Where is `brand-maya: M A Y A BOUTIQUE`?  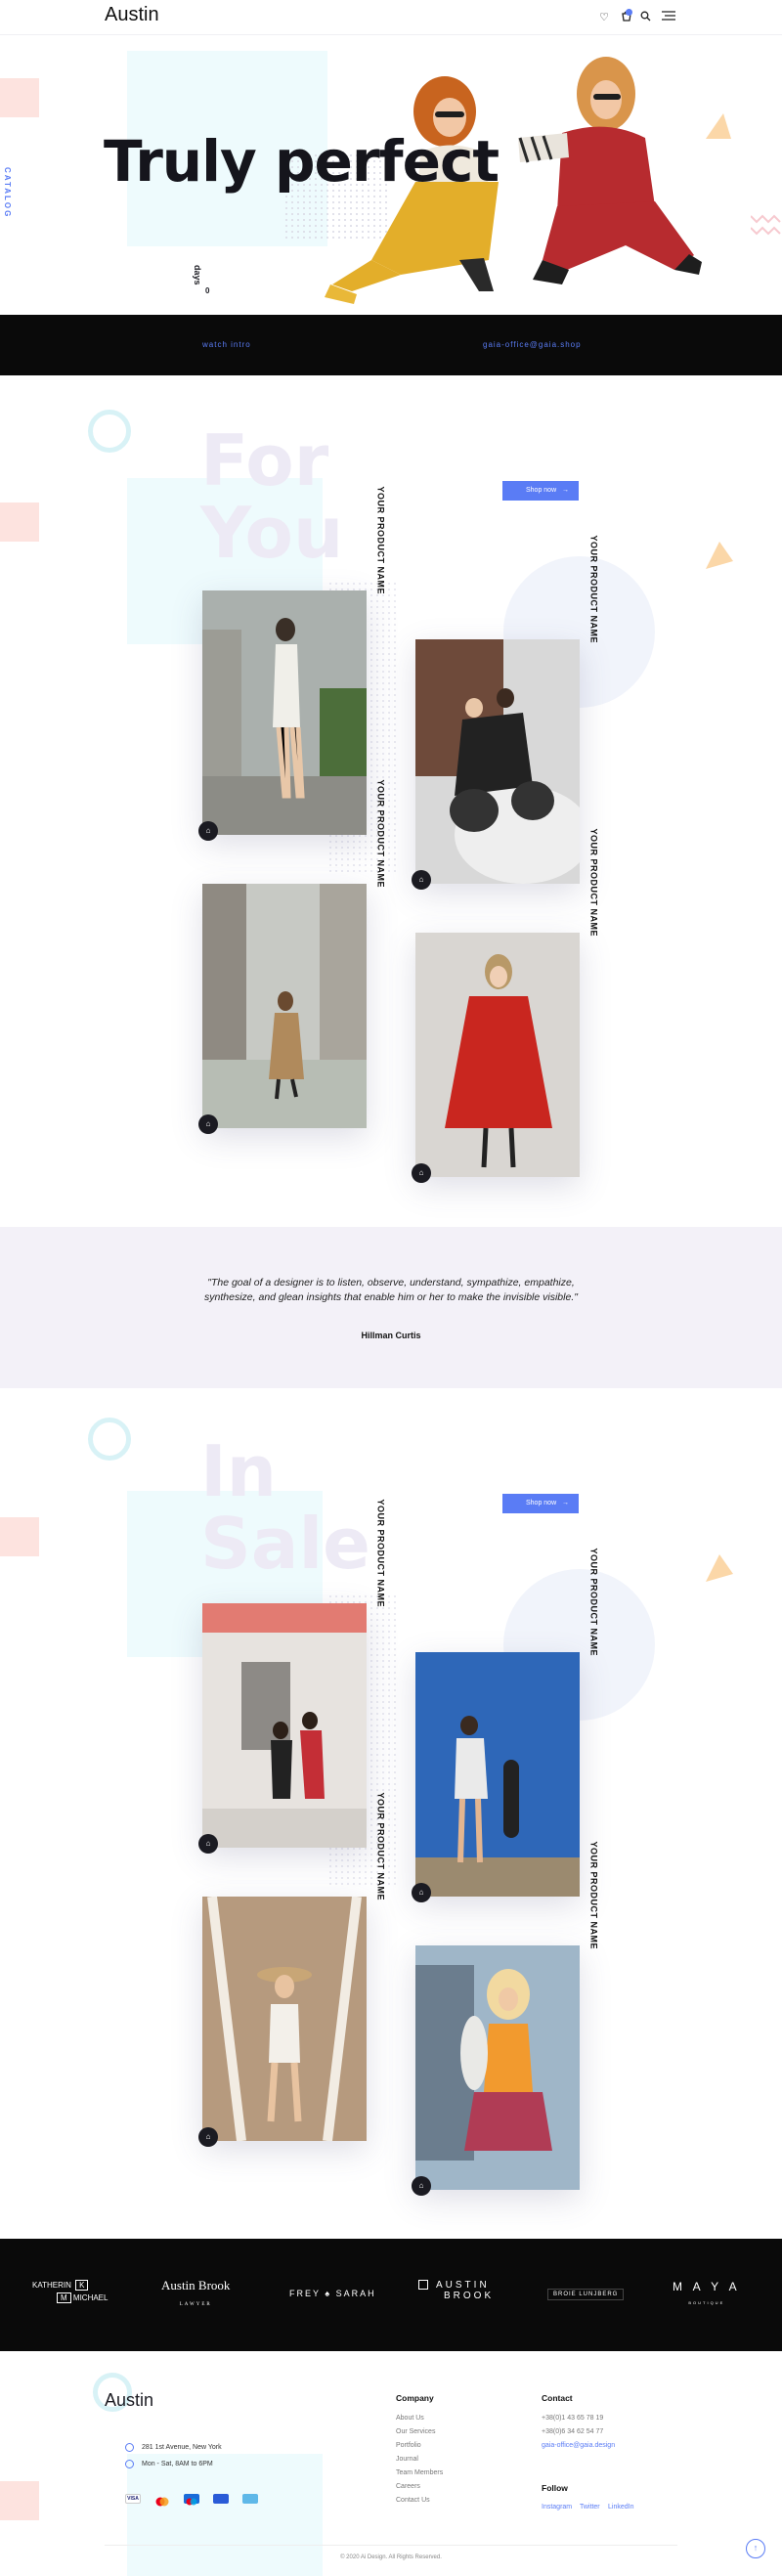 brand-maya: M A Y A BOUTIQUE is located at coordinates (707, 2293).